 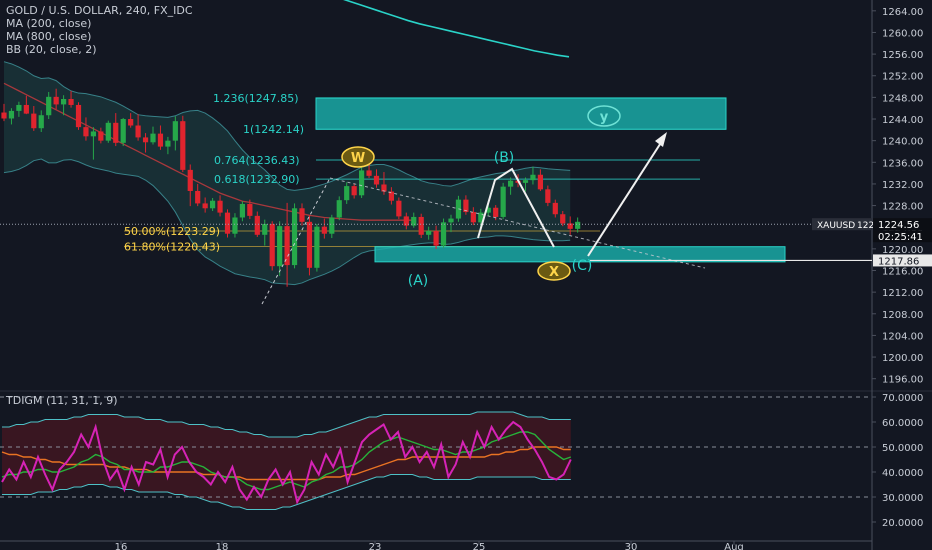 I want to click on time-tick-label: Aug, so click(x=734, y=546).